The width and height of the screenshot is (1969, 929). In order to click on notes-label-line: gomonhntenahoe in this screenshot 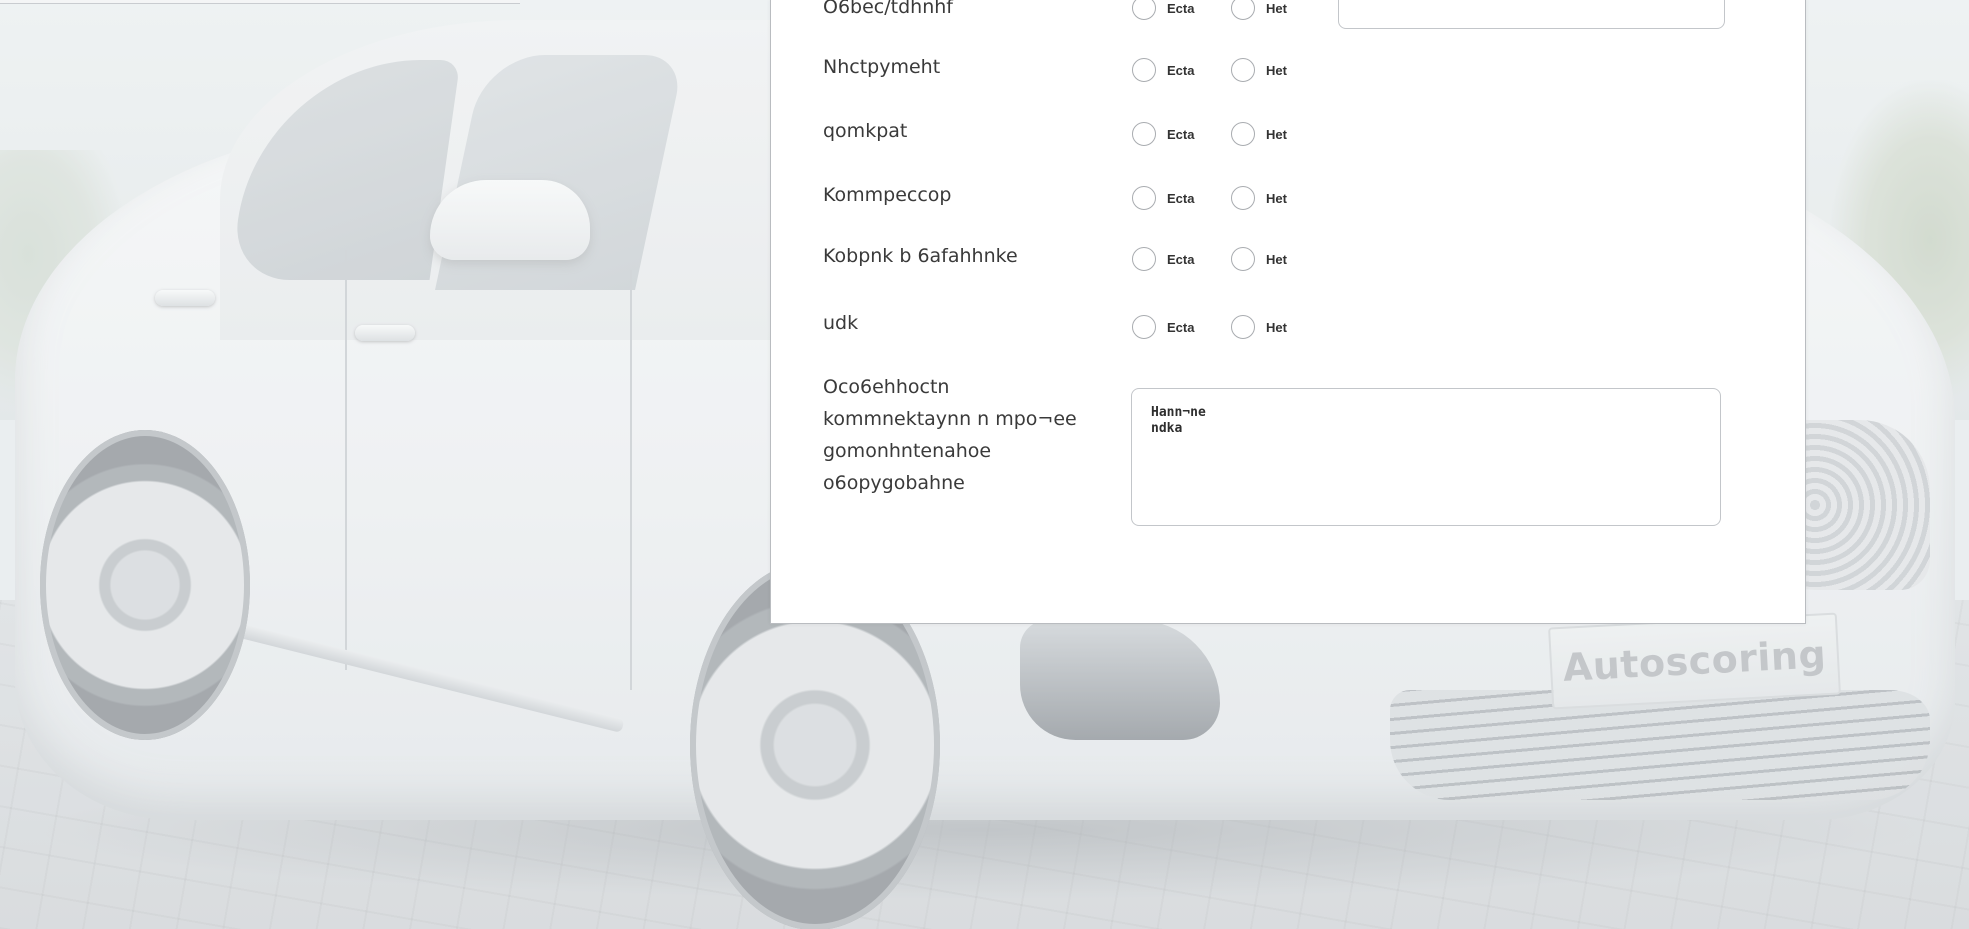, I will do `click(907, 451)`.